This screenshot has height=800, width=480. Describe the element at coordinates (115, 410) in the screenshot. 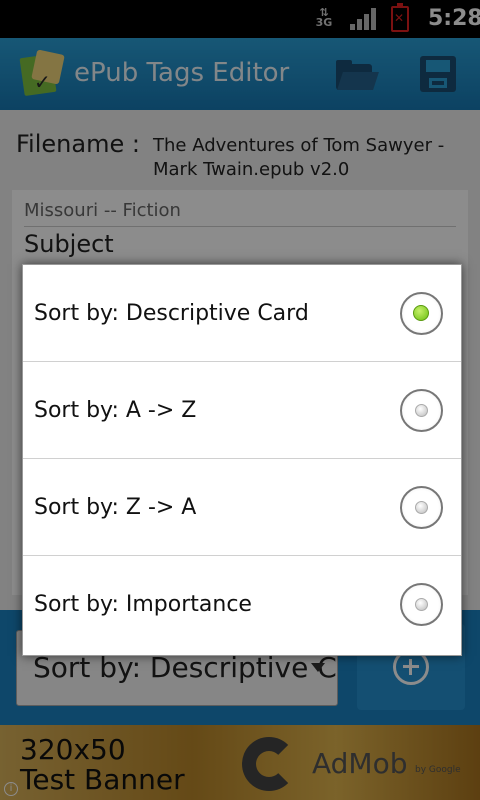

I see `sort-option-label: Sort by: A -> Z` at that location.